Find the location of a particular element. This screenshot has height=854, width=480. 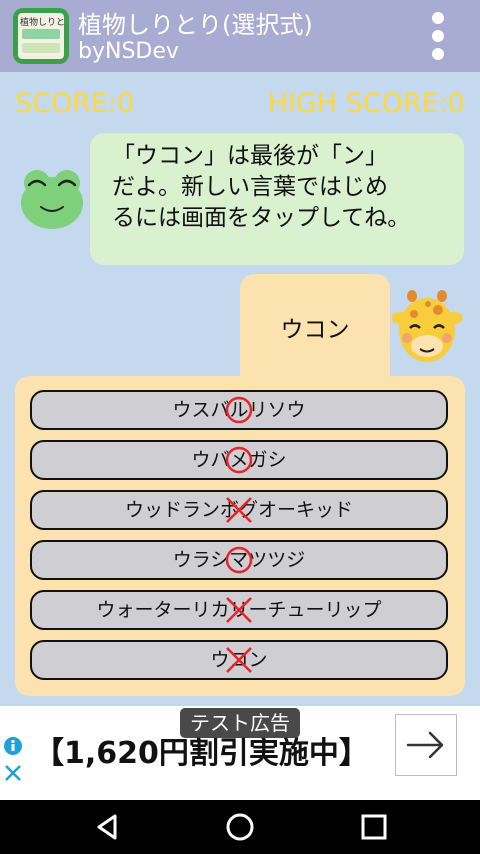

ad-banner: 【1,620円割引実施中】 テスト広告 is located at coordinates (240, 753).